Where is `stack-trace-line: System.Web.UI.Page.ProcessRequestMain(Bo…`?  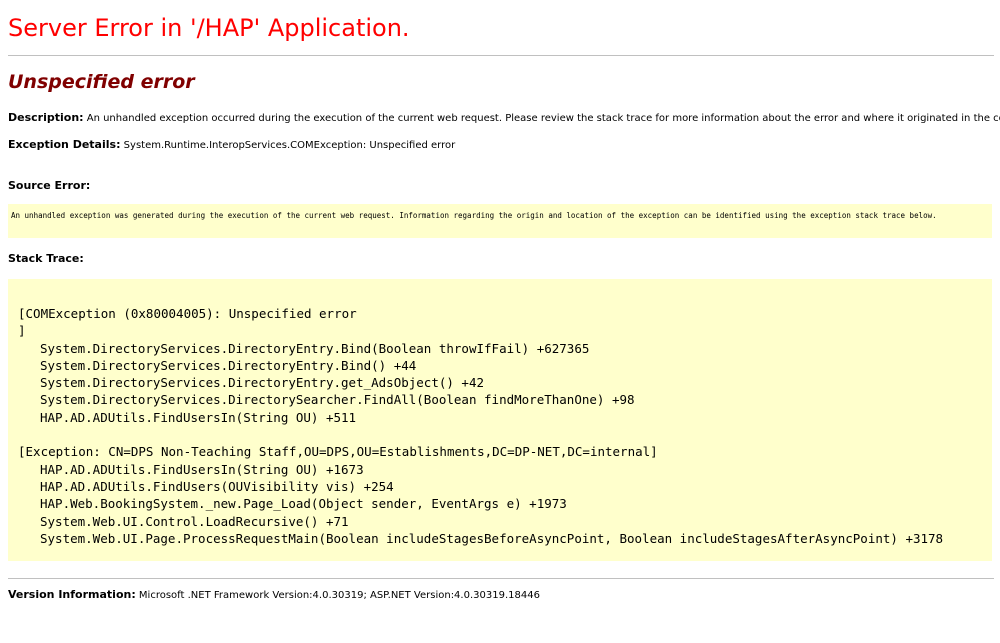 stack-trace-line: System.Web.UI.Page.ProcessRequestMain(Bo… is located at coordinates (492, 538).